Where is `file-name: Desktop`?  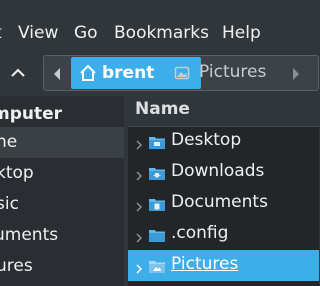
file-name: Desktop is located at coordinates (206, 140).